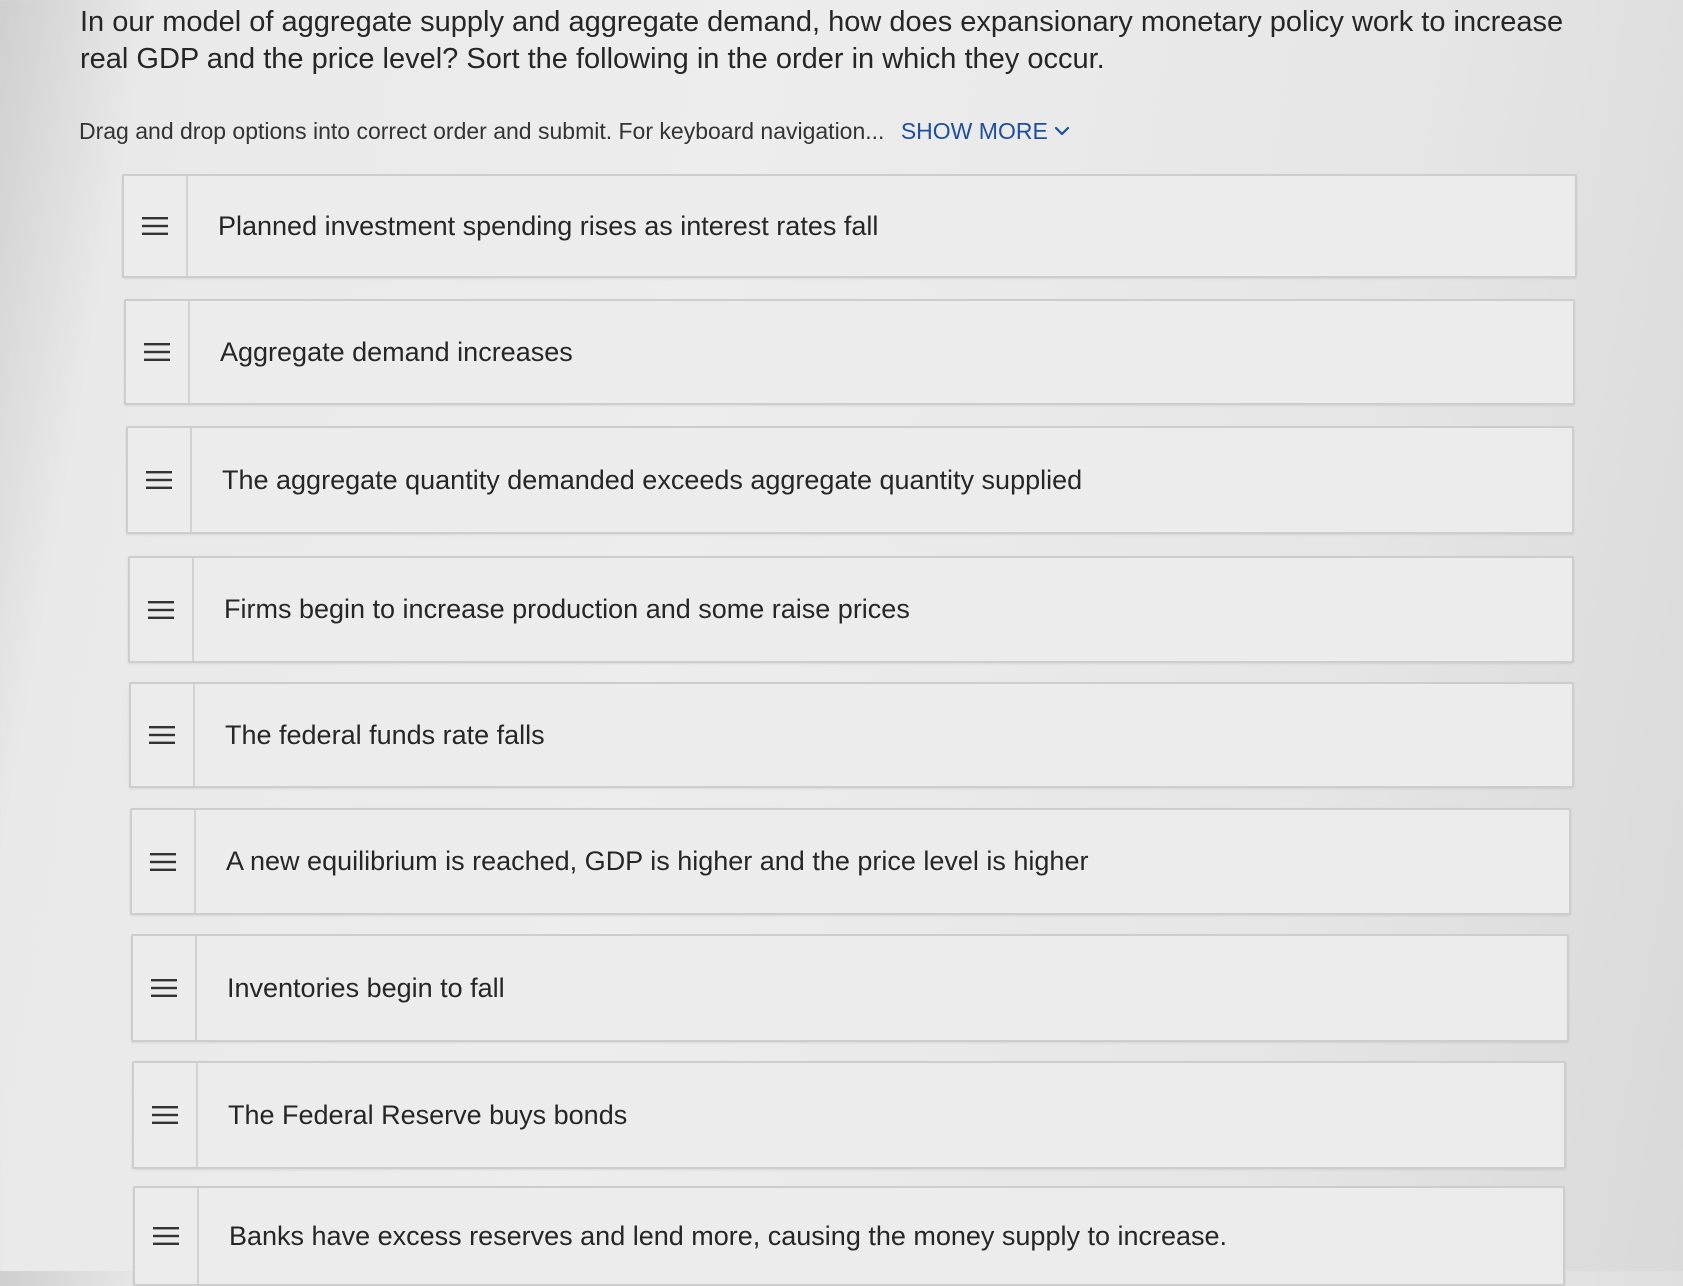  I want to click on item-label: The Federal Reserve buys bonds, so click(428, 1114).